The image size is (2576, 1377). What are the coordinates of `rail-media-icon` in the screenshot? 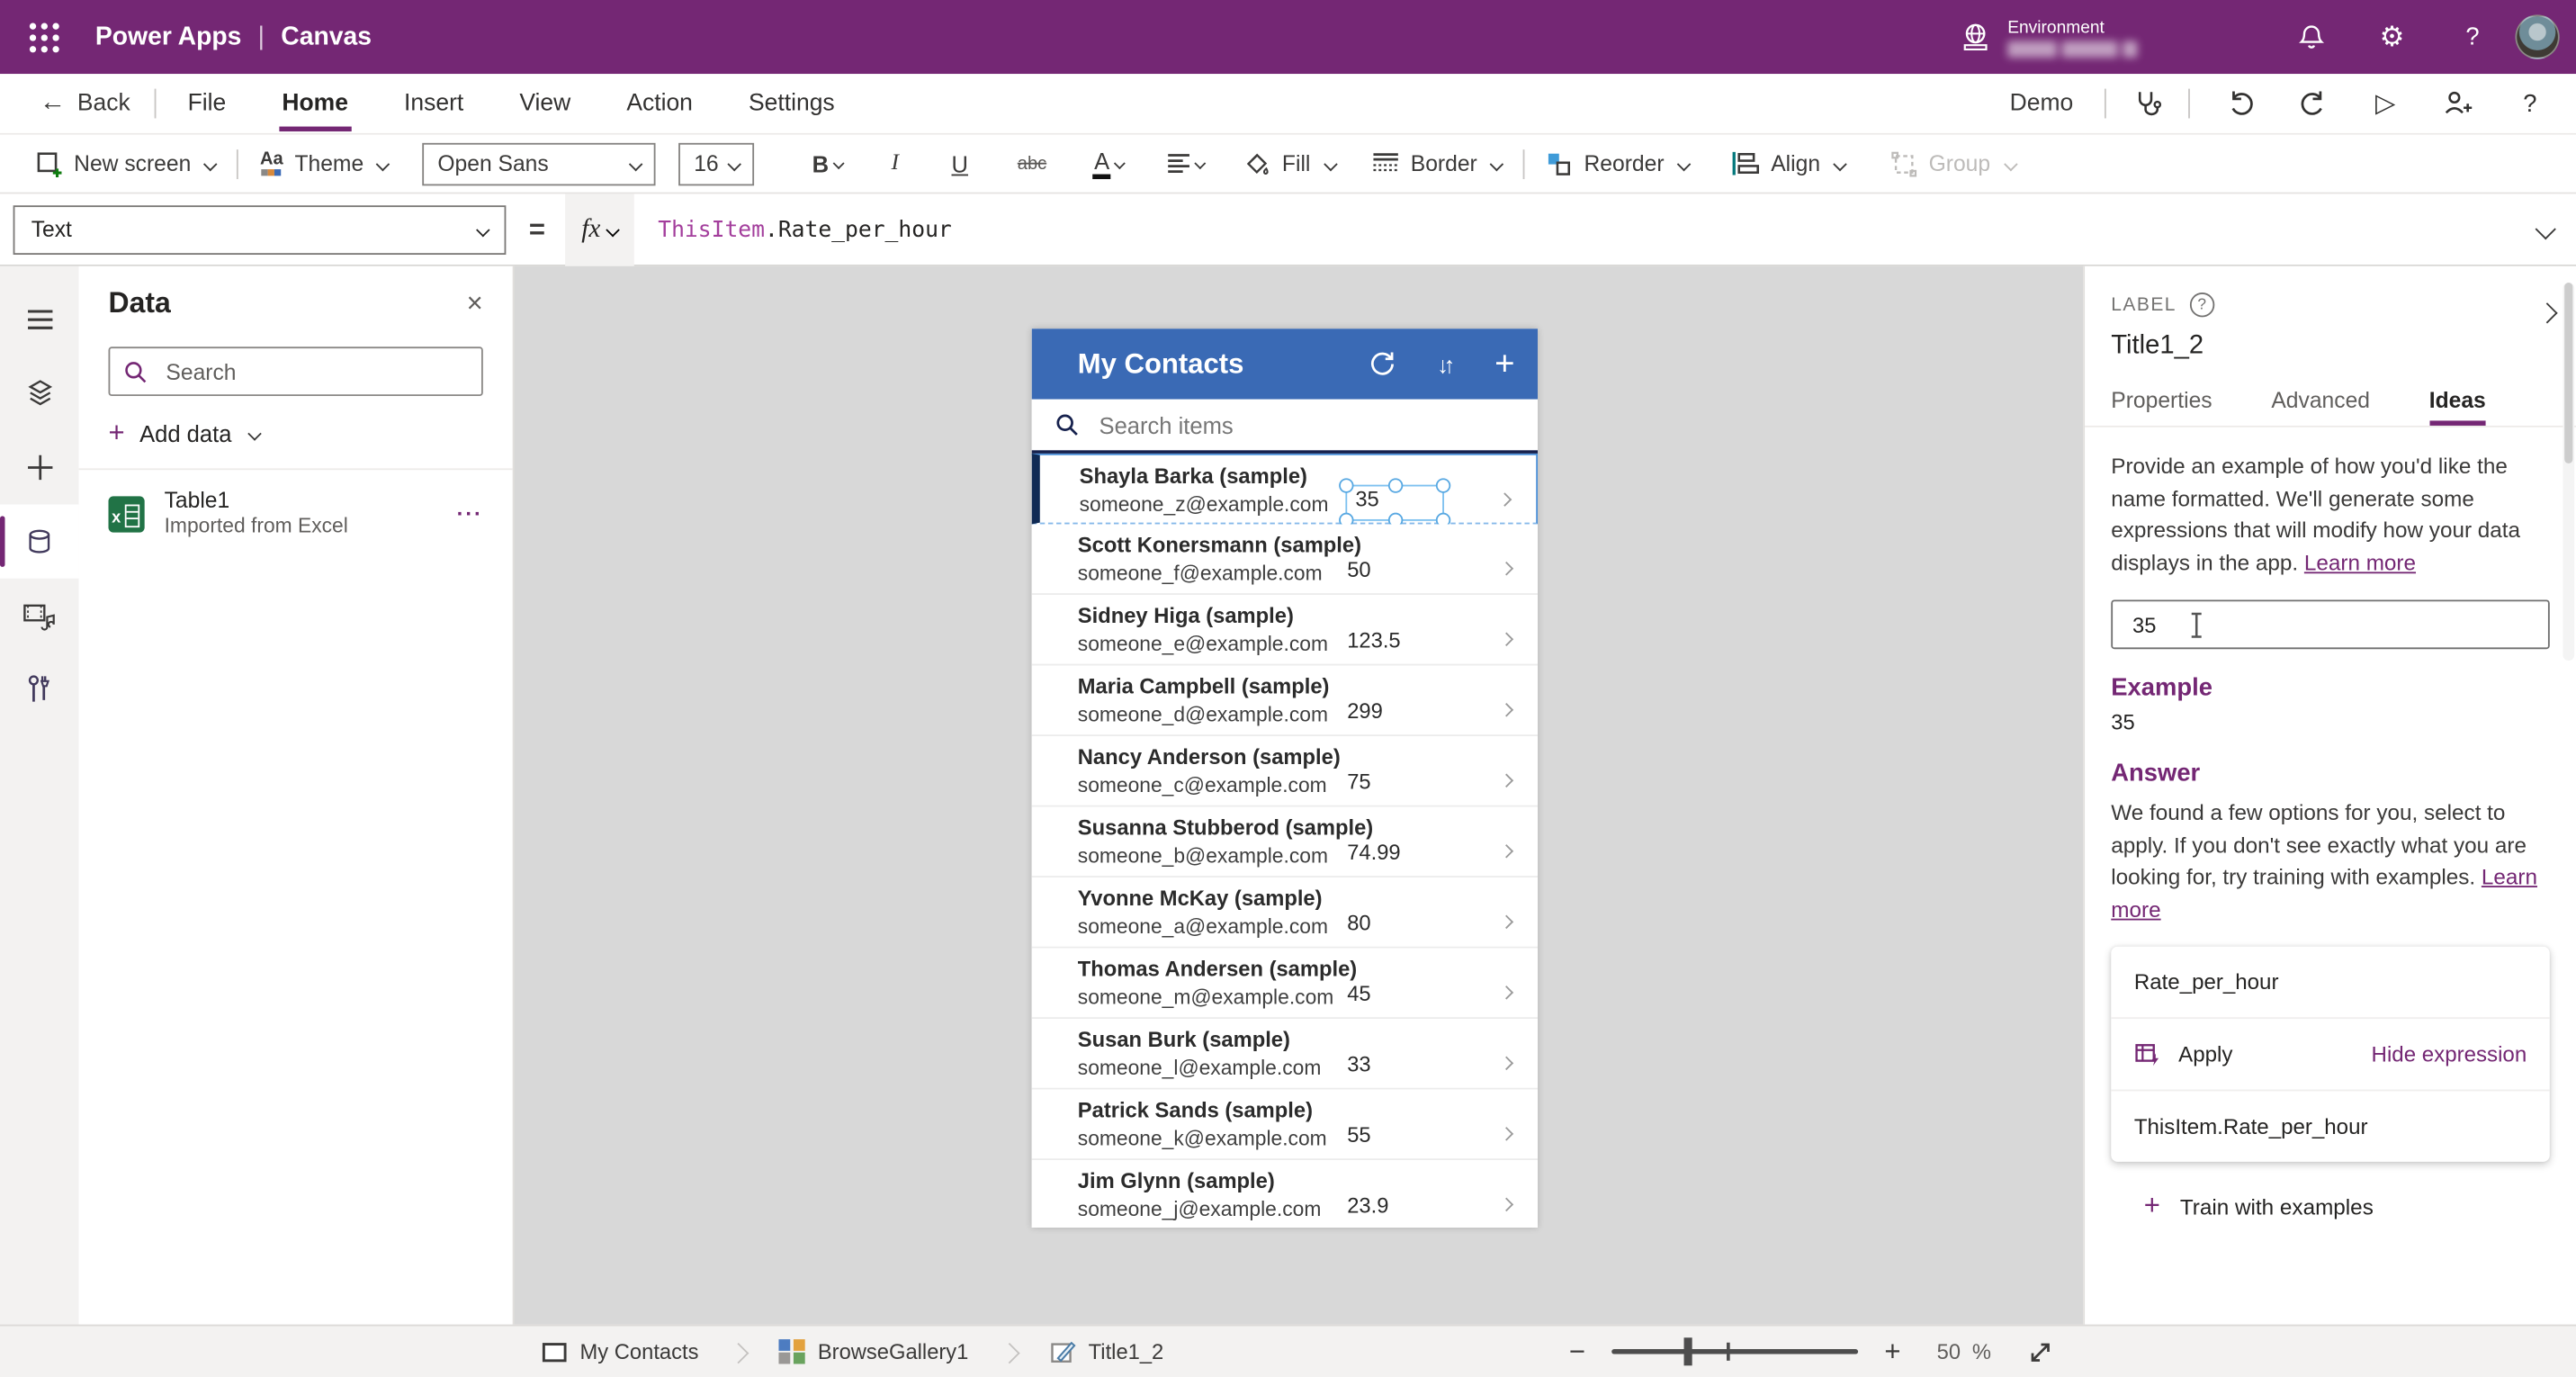 It's located at (40, 615).